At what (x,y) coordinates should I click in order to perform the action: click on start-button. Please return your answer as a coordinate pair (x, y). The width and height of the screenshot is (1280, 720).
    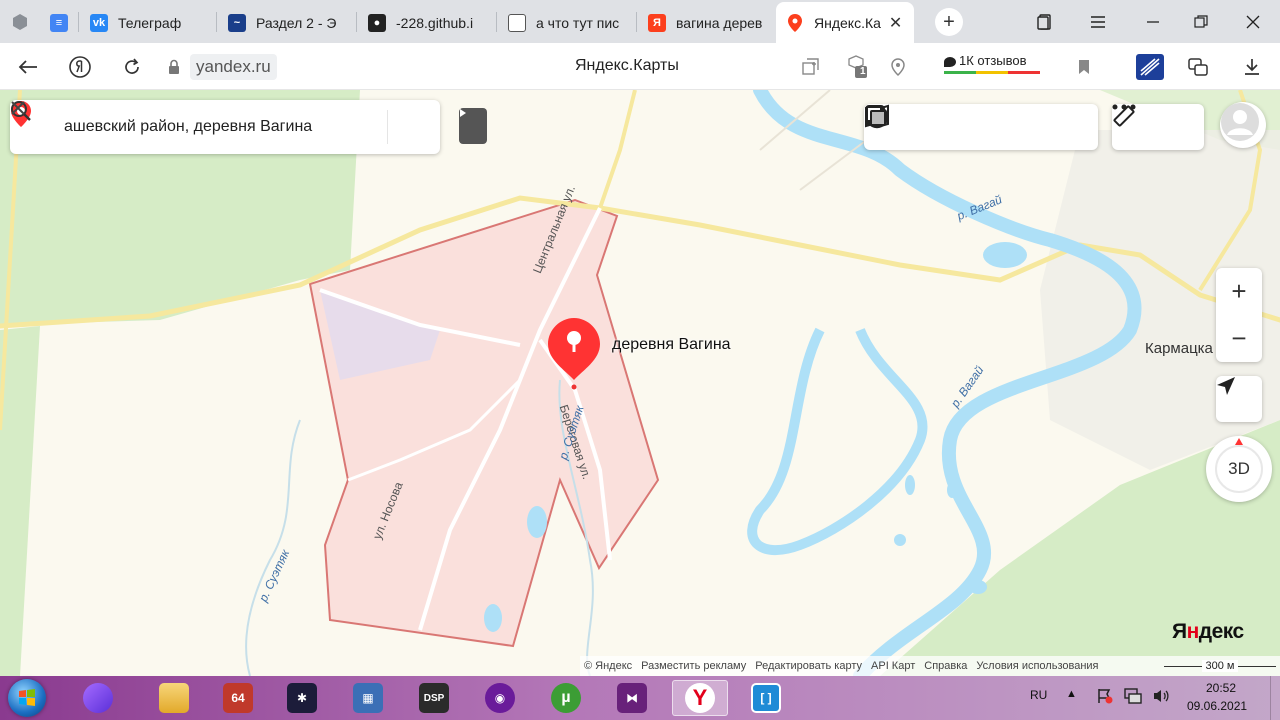
    Looking at the image, I should click on (27, 698).